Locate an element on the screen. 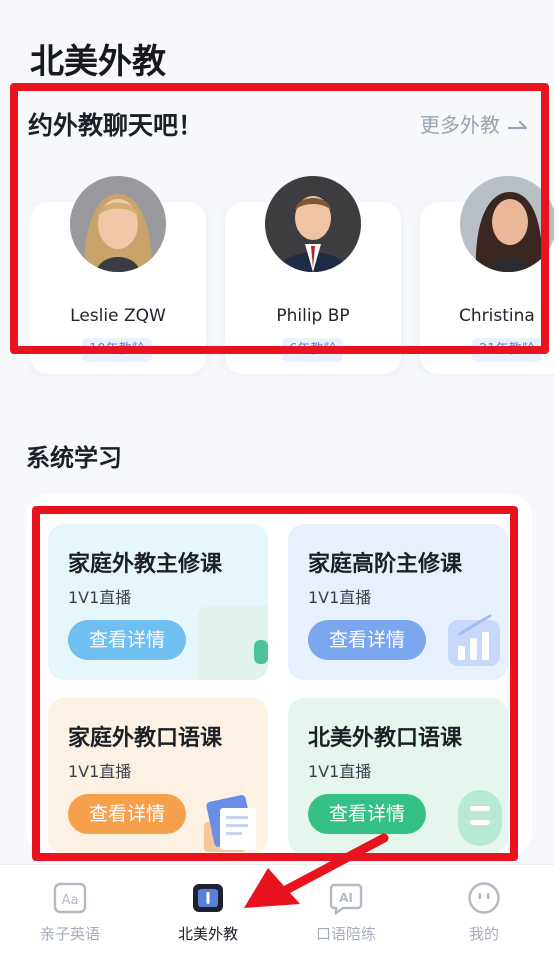  more-teachers-link: 更多外教 is located at coordinates (474, 123).